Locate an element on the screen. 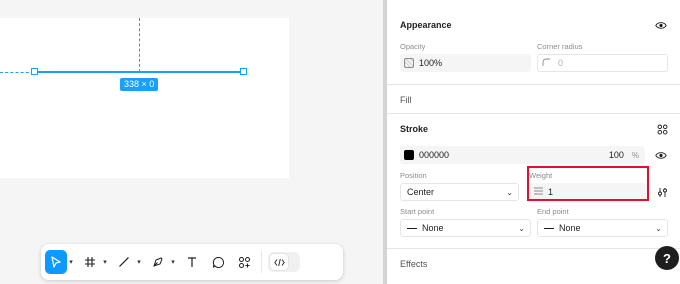  opacity-icon is located at coordinates (409, 63).